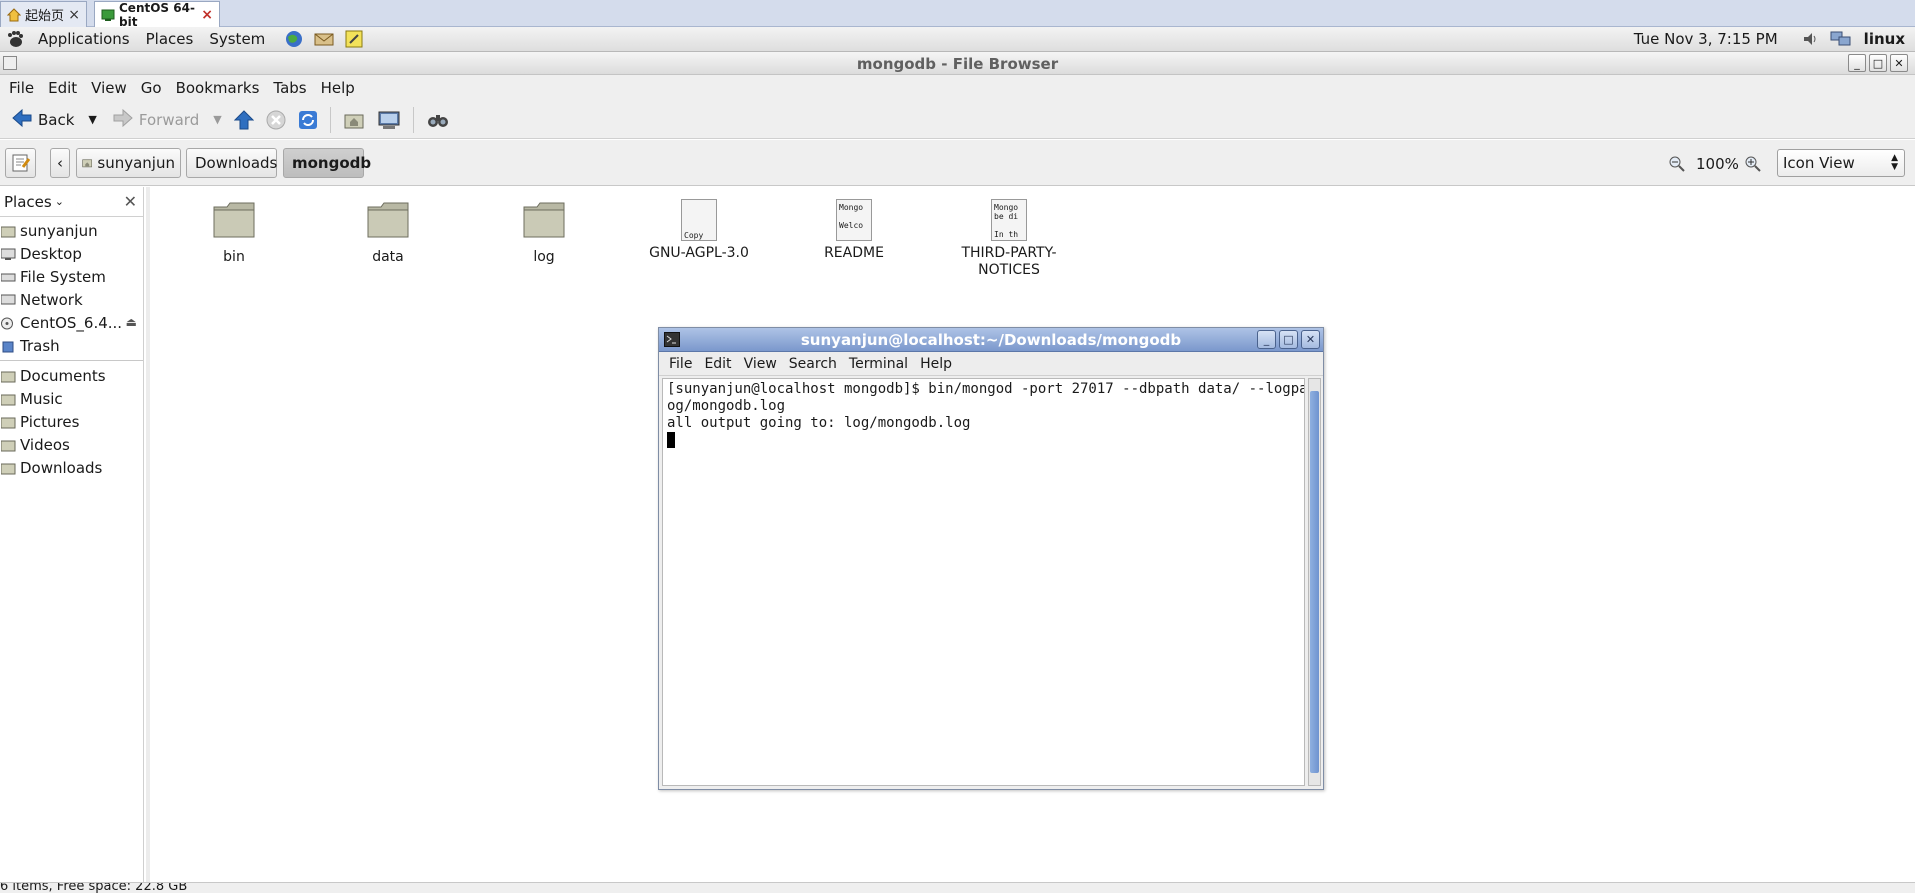  What do you see at coordinates (128, 163) in the screenshot?
I see `crumb-sunyanjun: sunyanjun` at bounding box center [128, 163].